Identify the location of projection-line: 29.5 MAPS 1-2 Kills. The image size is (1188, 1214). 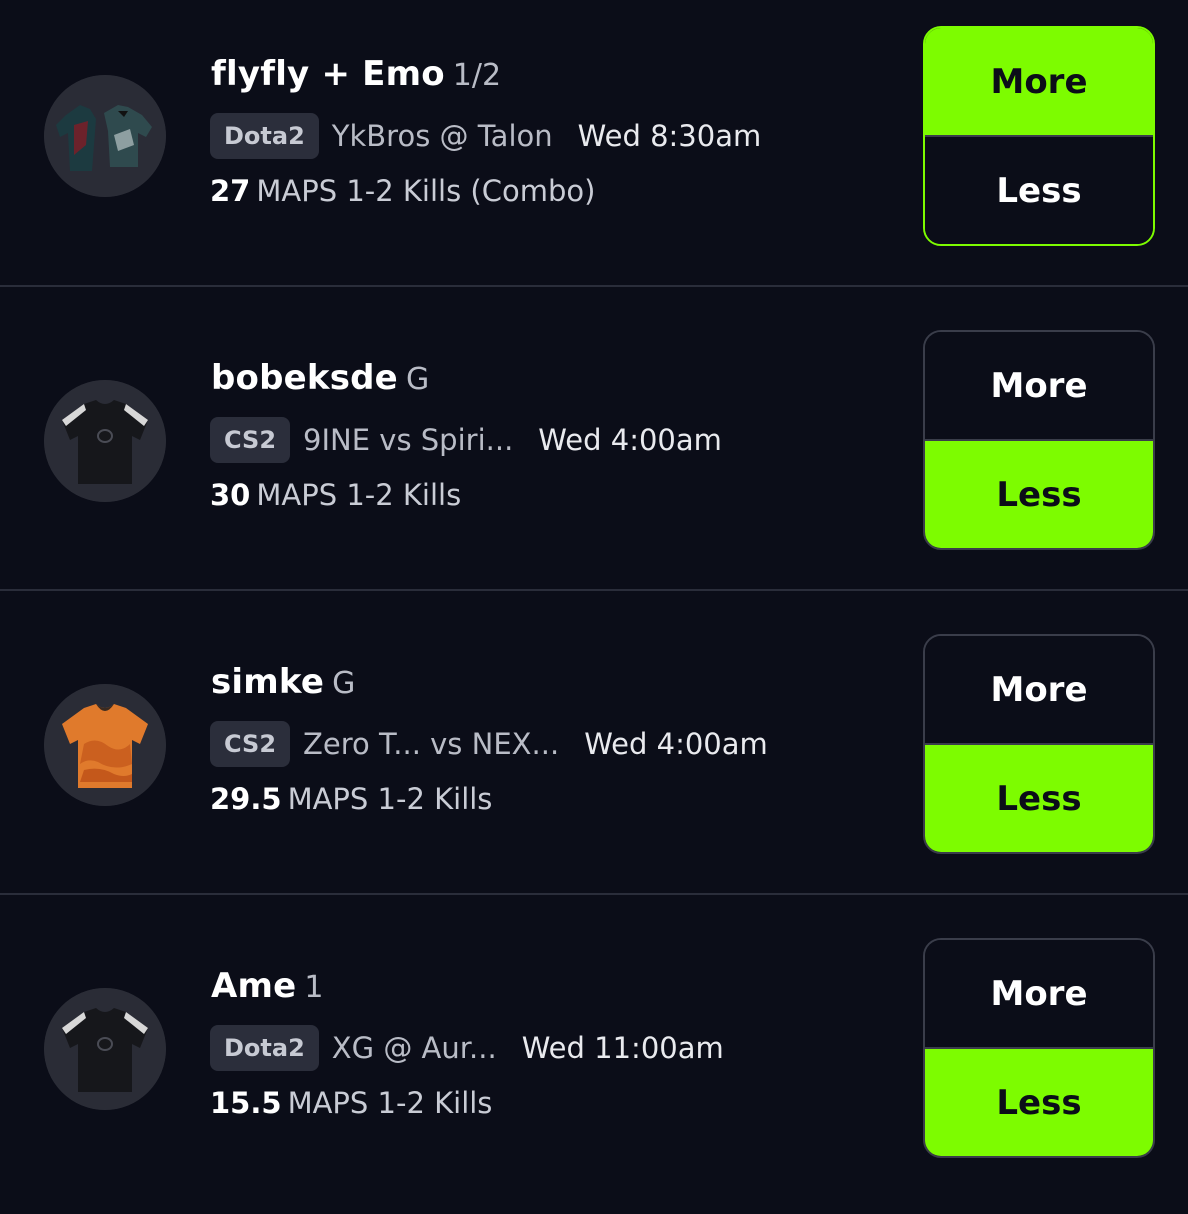
(351, 799).